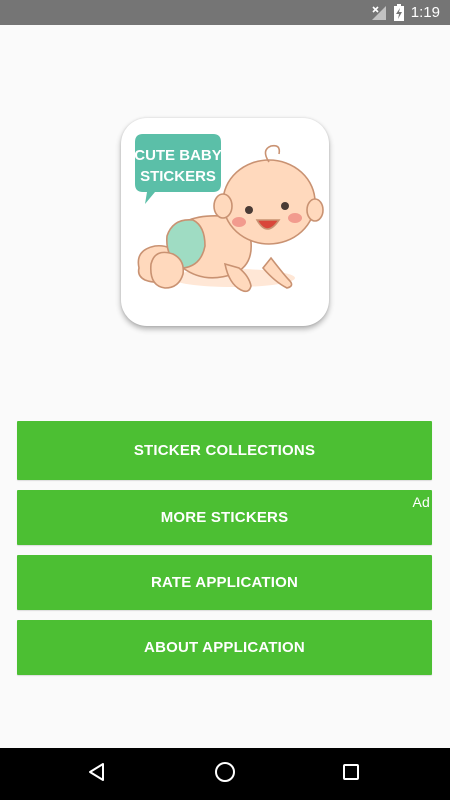 Image resolution: width=450 pixels, height=800 pixels. Describe the element at coordinates (178, 176) in the screenshot. I see `banner-text-line2: STICKERS` at that location.